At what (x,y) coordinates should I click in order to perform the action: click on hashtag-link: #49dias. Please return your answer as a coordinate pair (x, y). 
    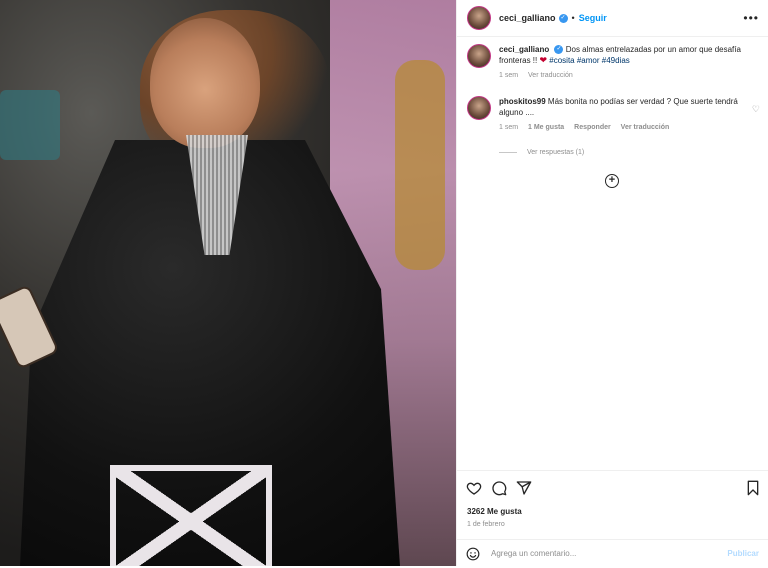
    Looking at the image, I should click on (616, 60).